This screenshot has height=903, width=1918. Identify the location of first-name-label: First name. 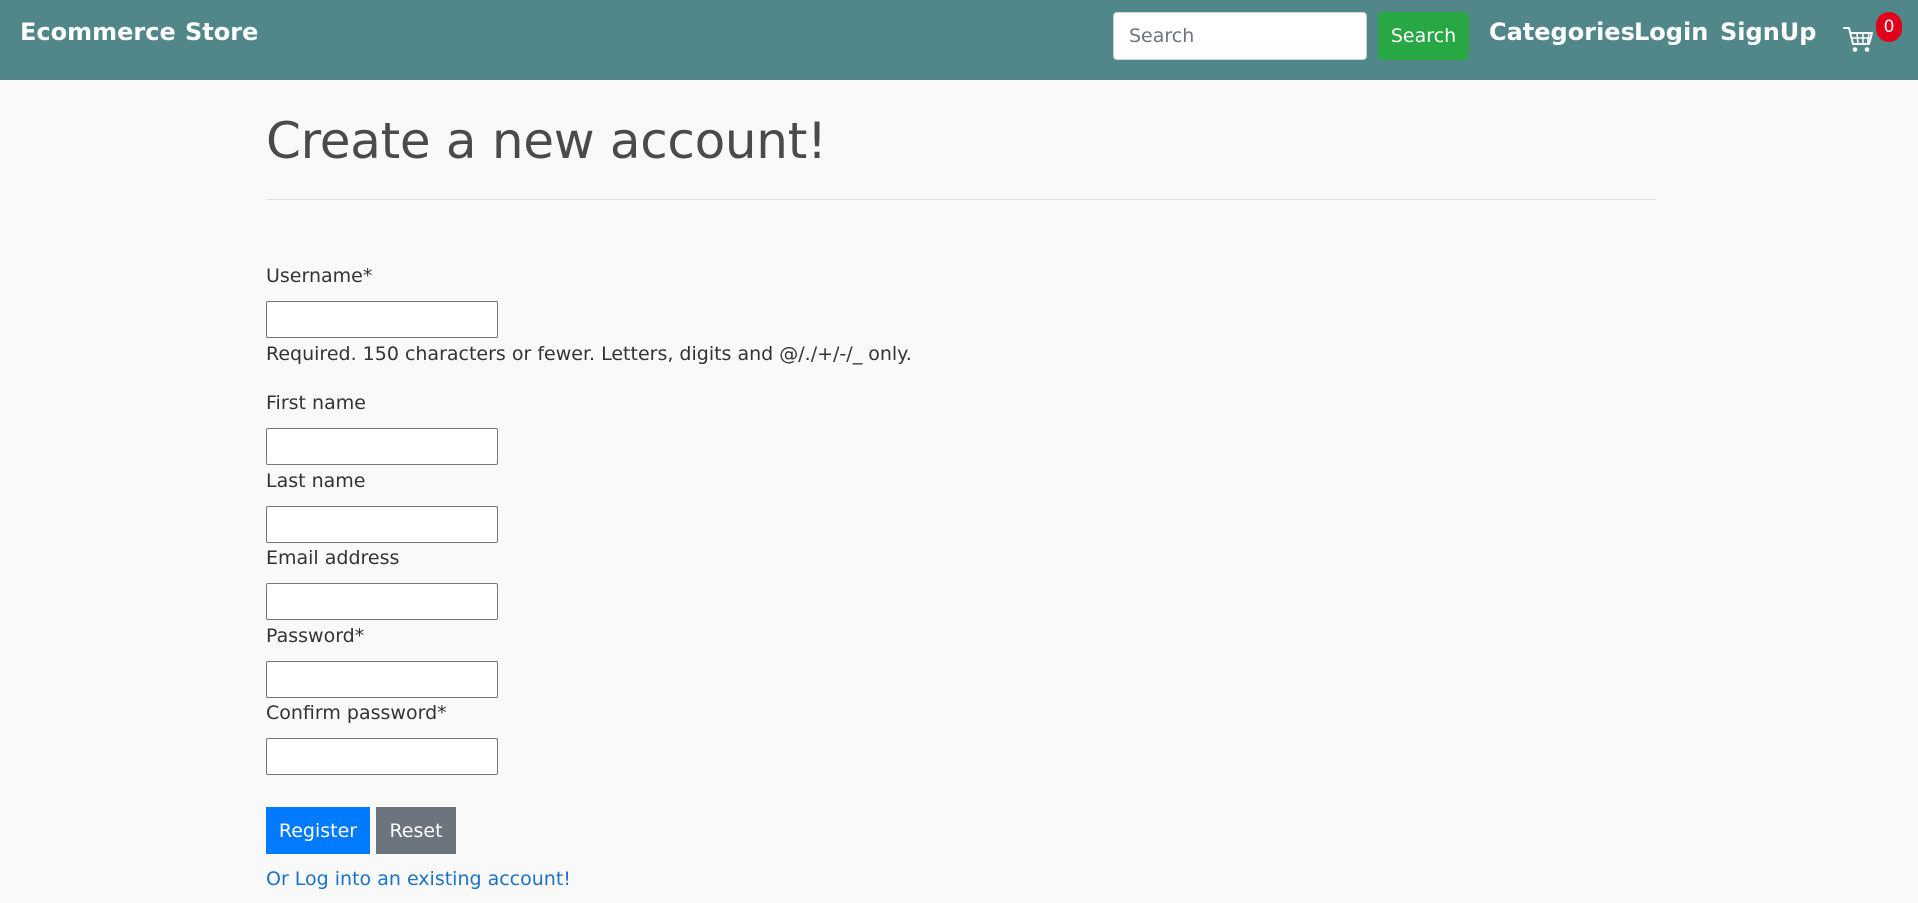
(316, 403).